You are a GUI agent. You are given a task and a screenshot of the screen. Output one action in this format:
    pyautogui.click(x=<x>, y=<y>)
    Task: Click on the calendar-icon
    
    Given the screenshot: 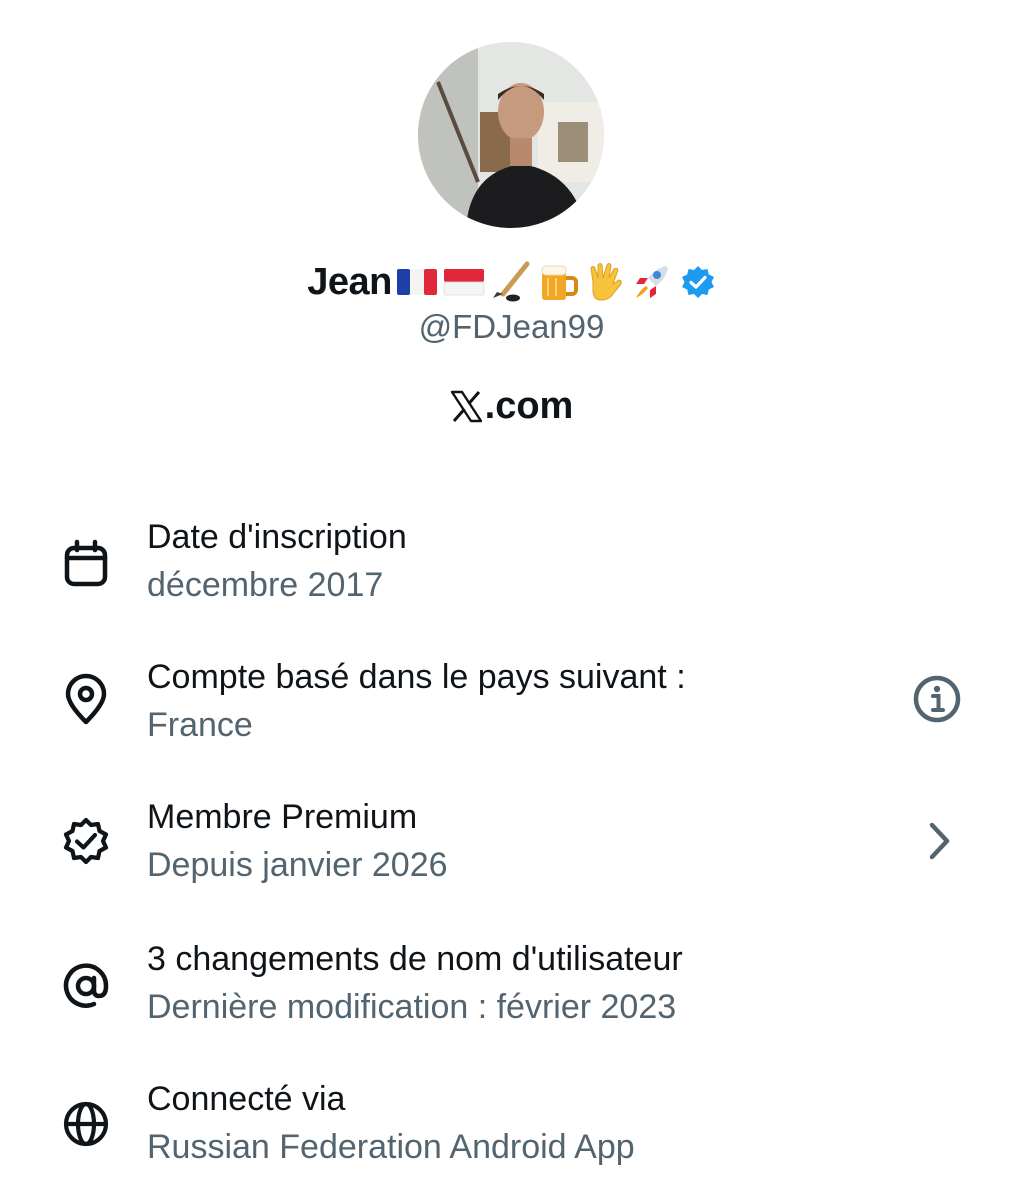 What is the action you would take?
    pyautogui.click(x=86, y=564)
    